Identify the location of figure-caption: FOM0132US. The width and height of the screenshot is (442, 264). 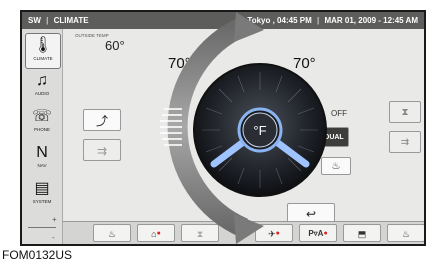
(37, 255).